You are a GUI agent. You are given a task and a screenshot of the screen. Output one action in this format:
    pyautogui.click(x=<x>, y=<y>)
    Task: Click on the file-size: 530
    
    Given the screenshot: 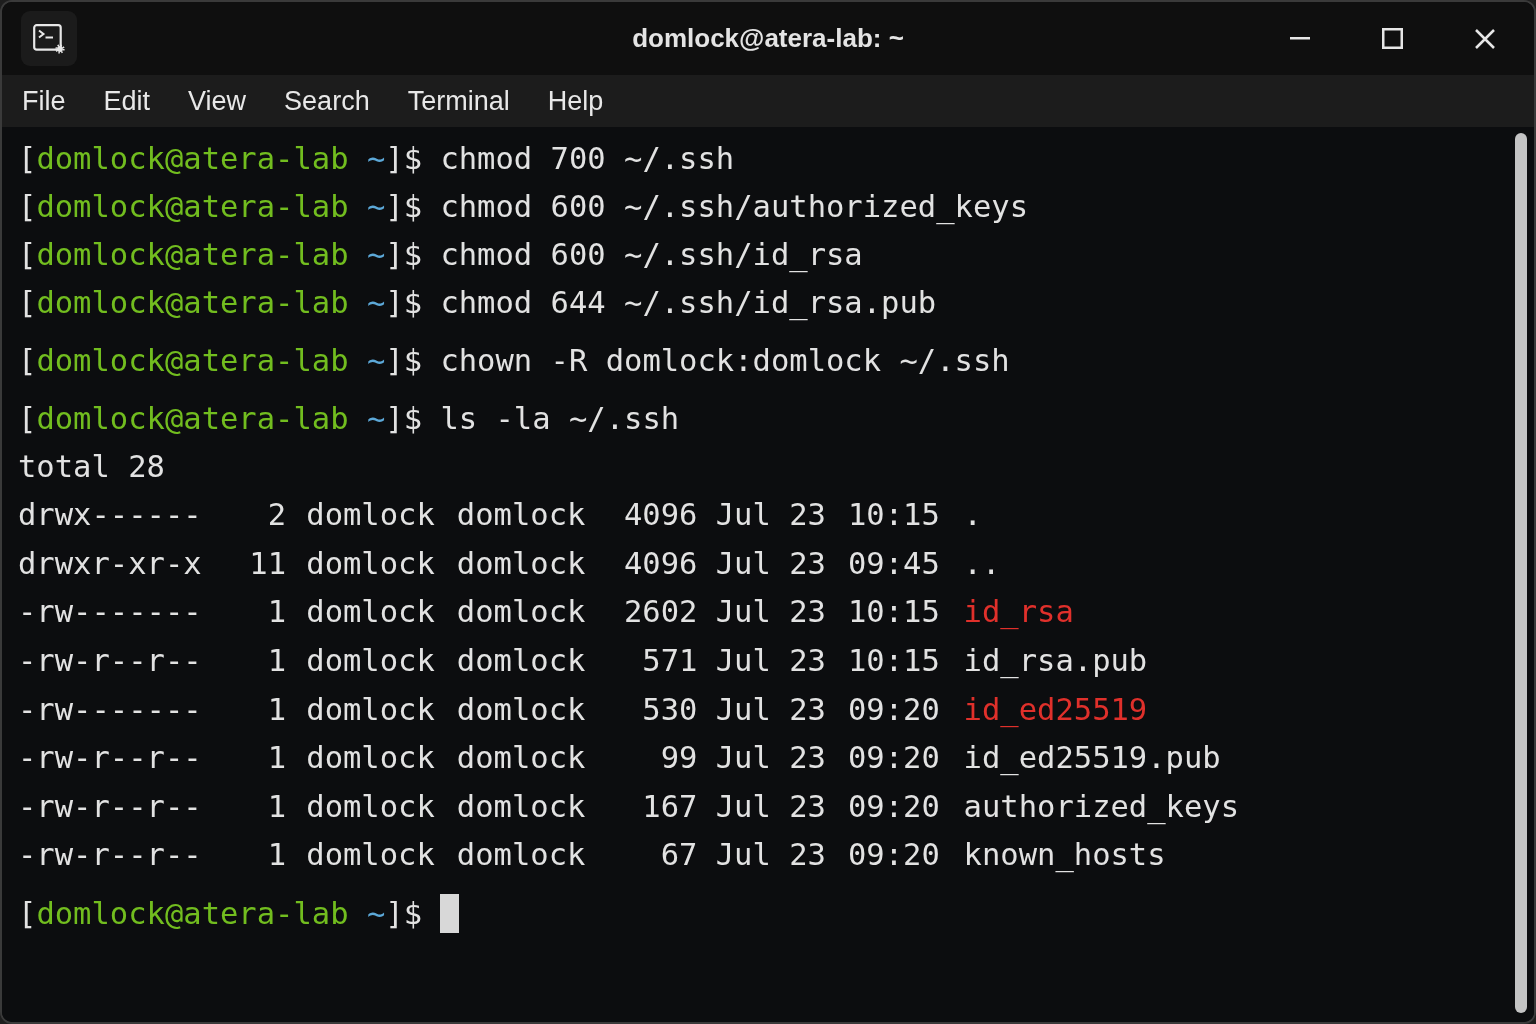 What is the action you would take?
    pyautogui.click(x=670, y=709)
    